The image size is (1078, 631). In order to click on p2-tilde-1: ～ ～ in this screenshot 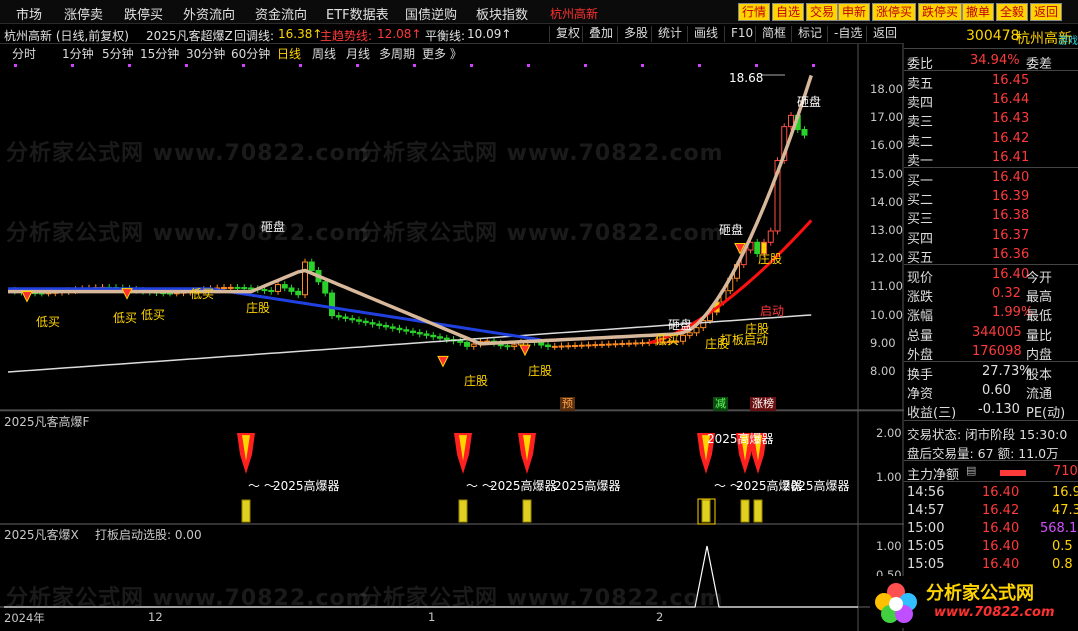, I will do `click(262, 486)`.